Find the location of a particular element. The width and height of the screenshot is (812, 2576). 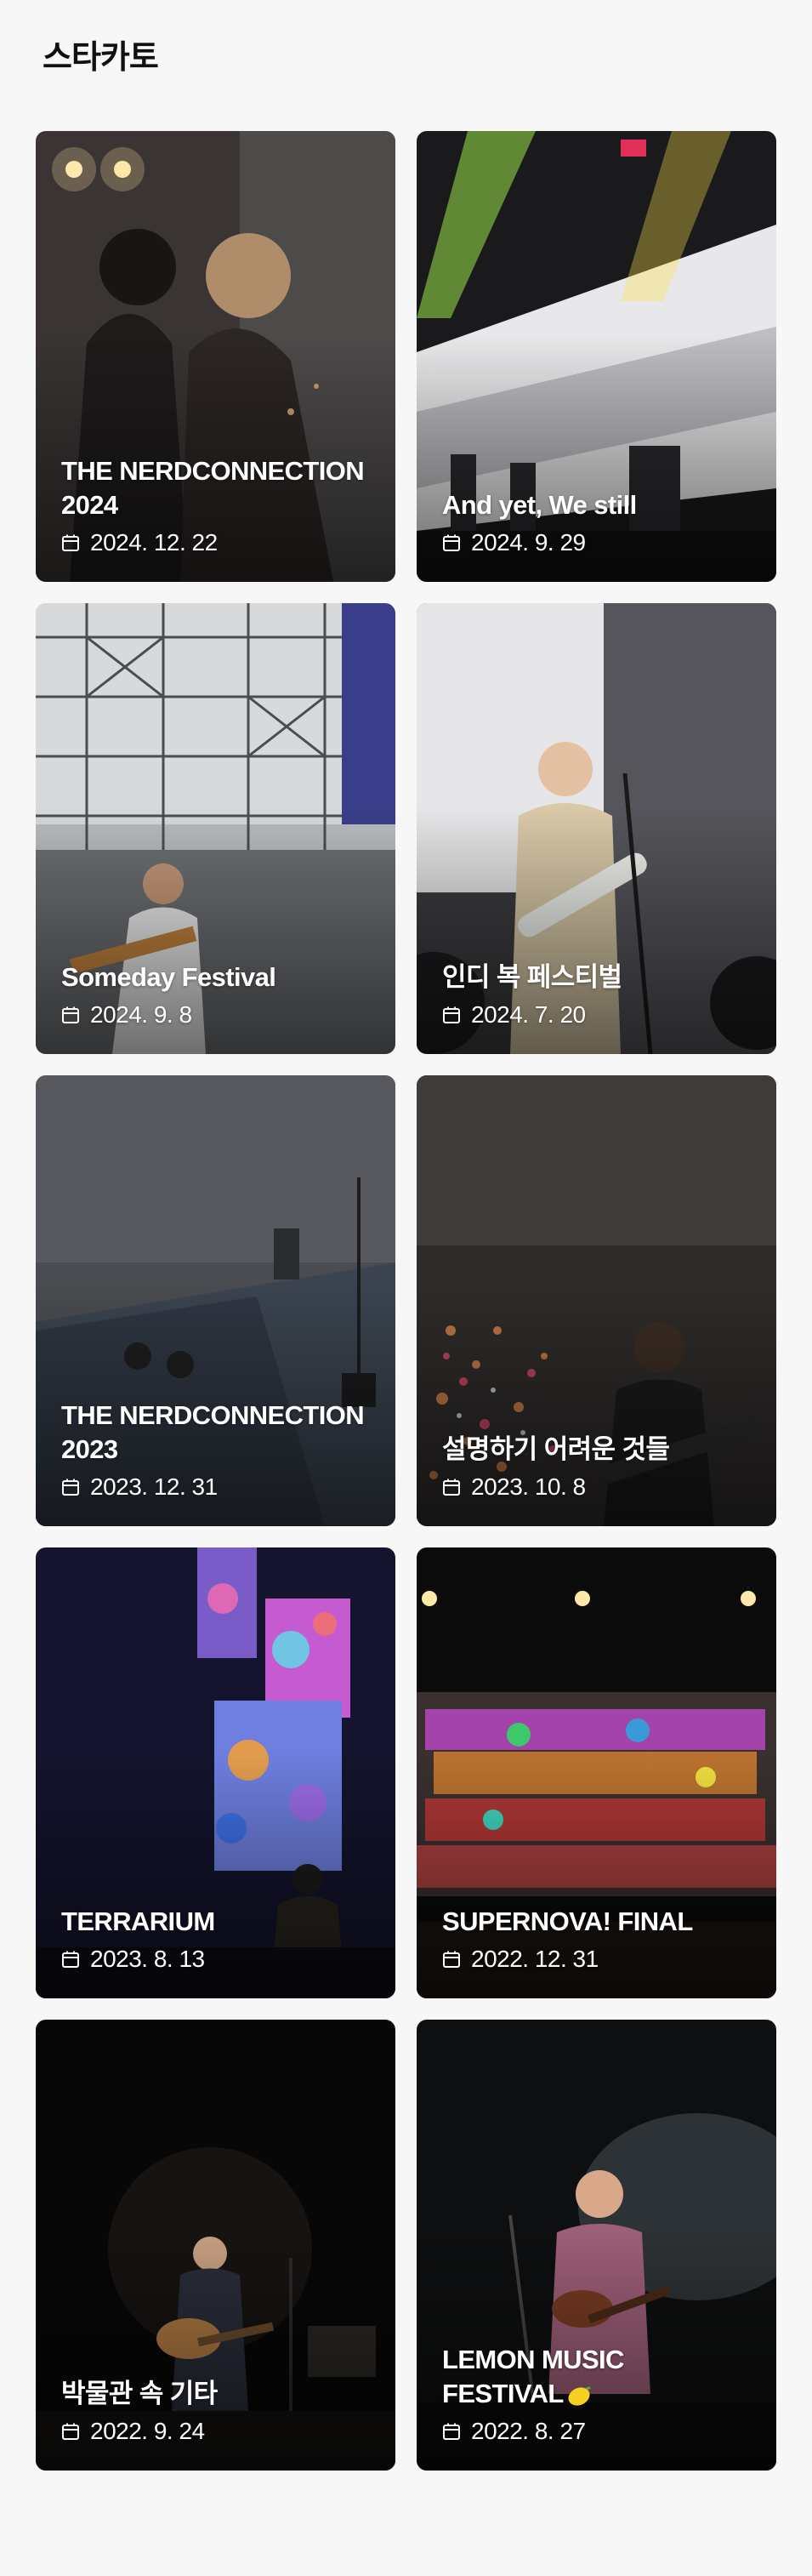

concert-date-row: 2024. 7. 20 is located at coordinates (596, 1015).